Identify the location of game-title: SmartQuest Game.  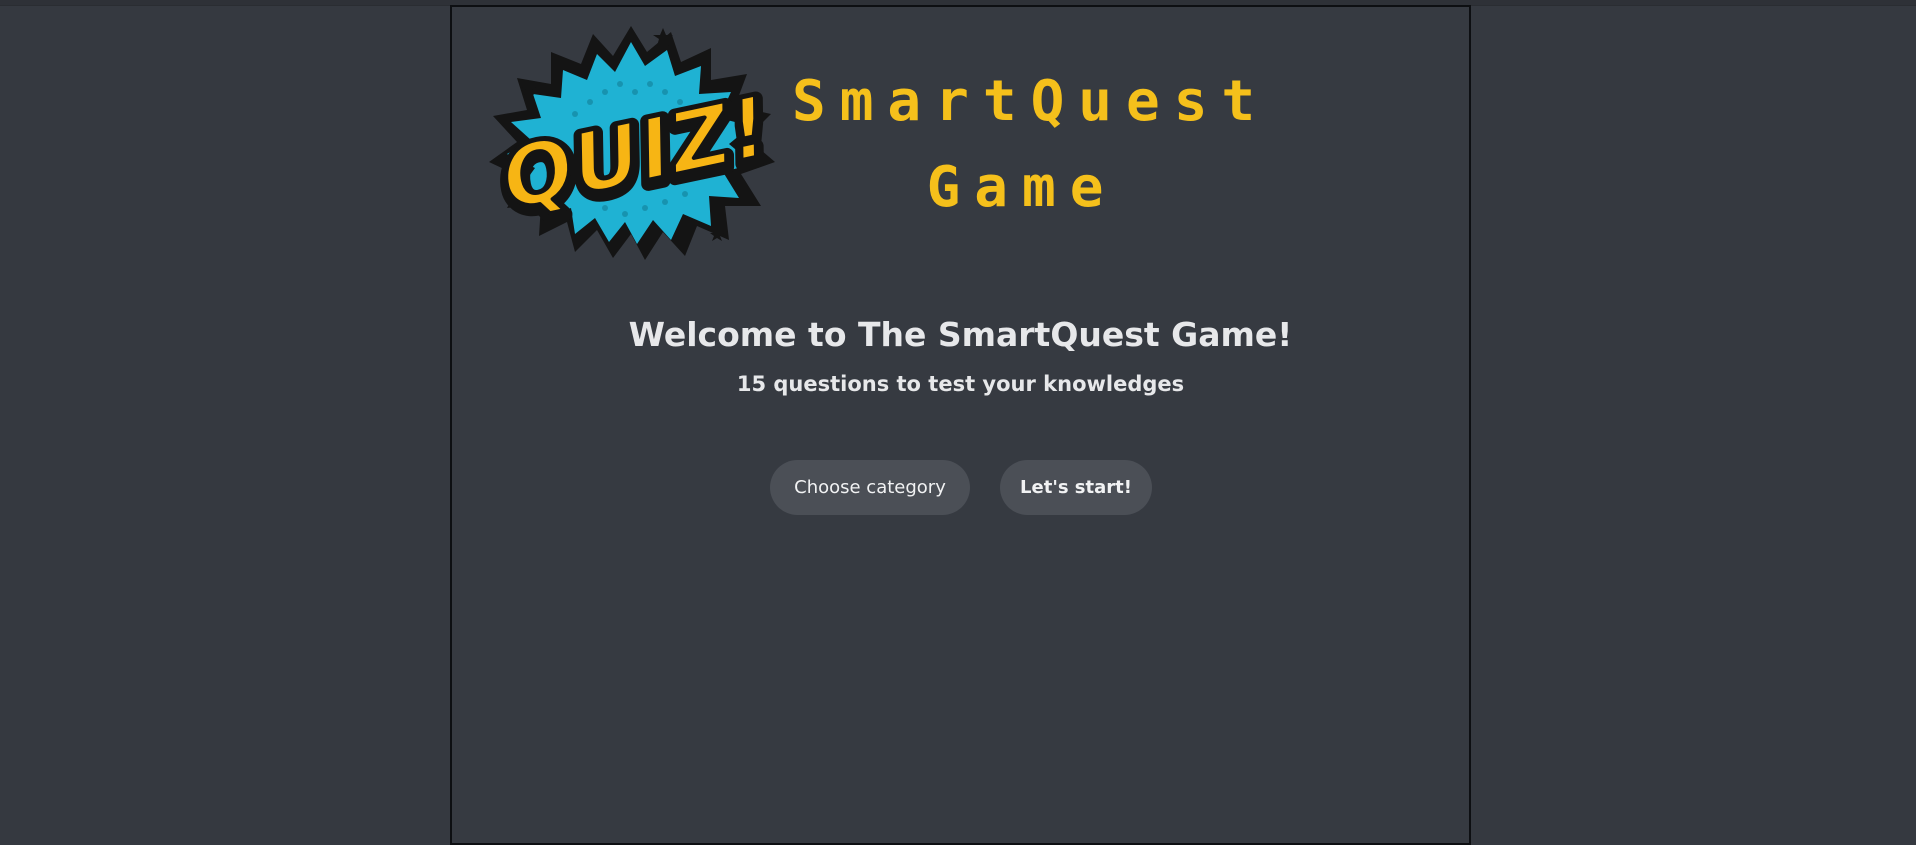
(1031, 145).